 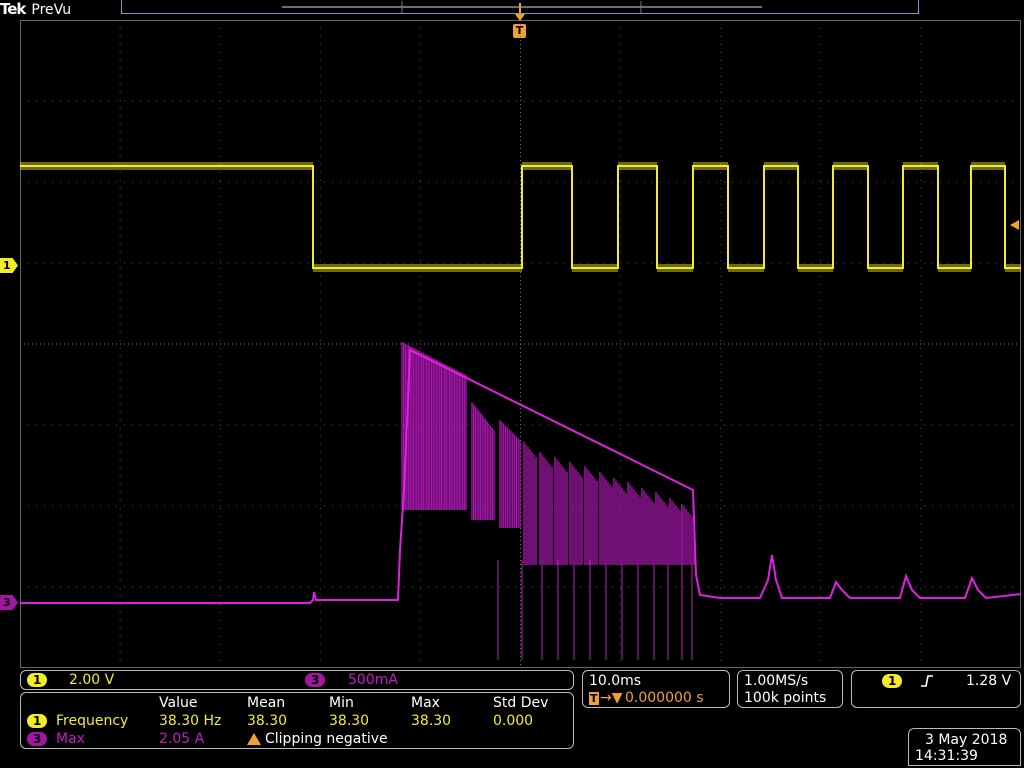 What do you see at coordinates (70, 739) in the screenshot?
I see `meas-row2-name: Max` at bounding box center [70, 739].